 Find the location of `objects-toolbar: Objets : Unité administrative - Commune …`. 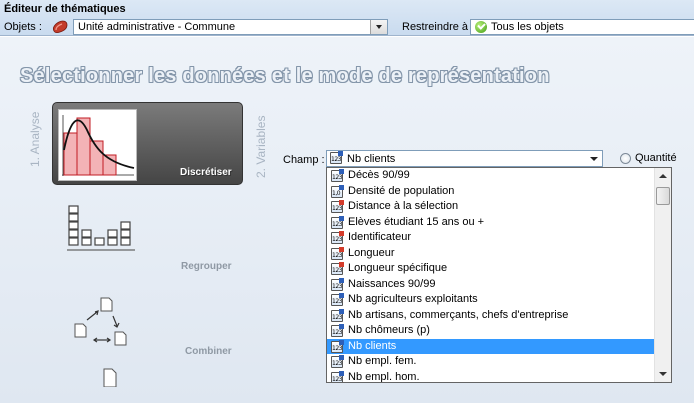

objects-toolbar: Objets : Unité administrative - Commune … is located at coordinates (347, 27).